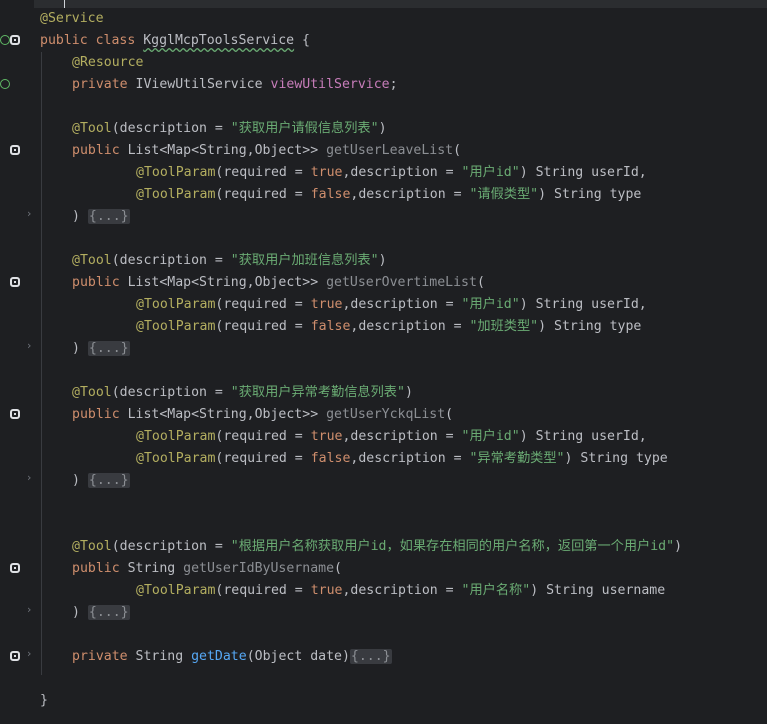 The width and height of the screenshot is (767, 724). I want to click on text-caret, so click(64, 4).